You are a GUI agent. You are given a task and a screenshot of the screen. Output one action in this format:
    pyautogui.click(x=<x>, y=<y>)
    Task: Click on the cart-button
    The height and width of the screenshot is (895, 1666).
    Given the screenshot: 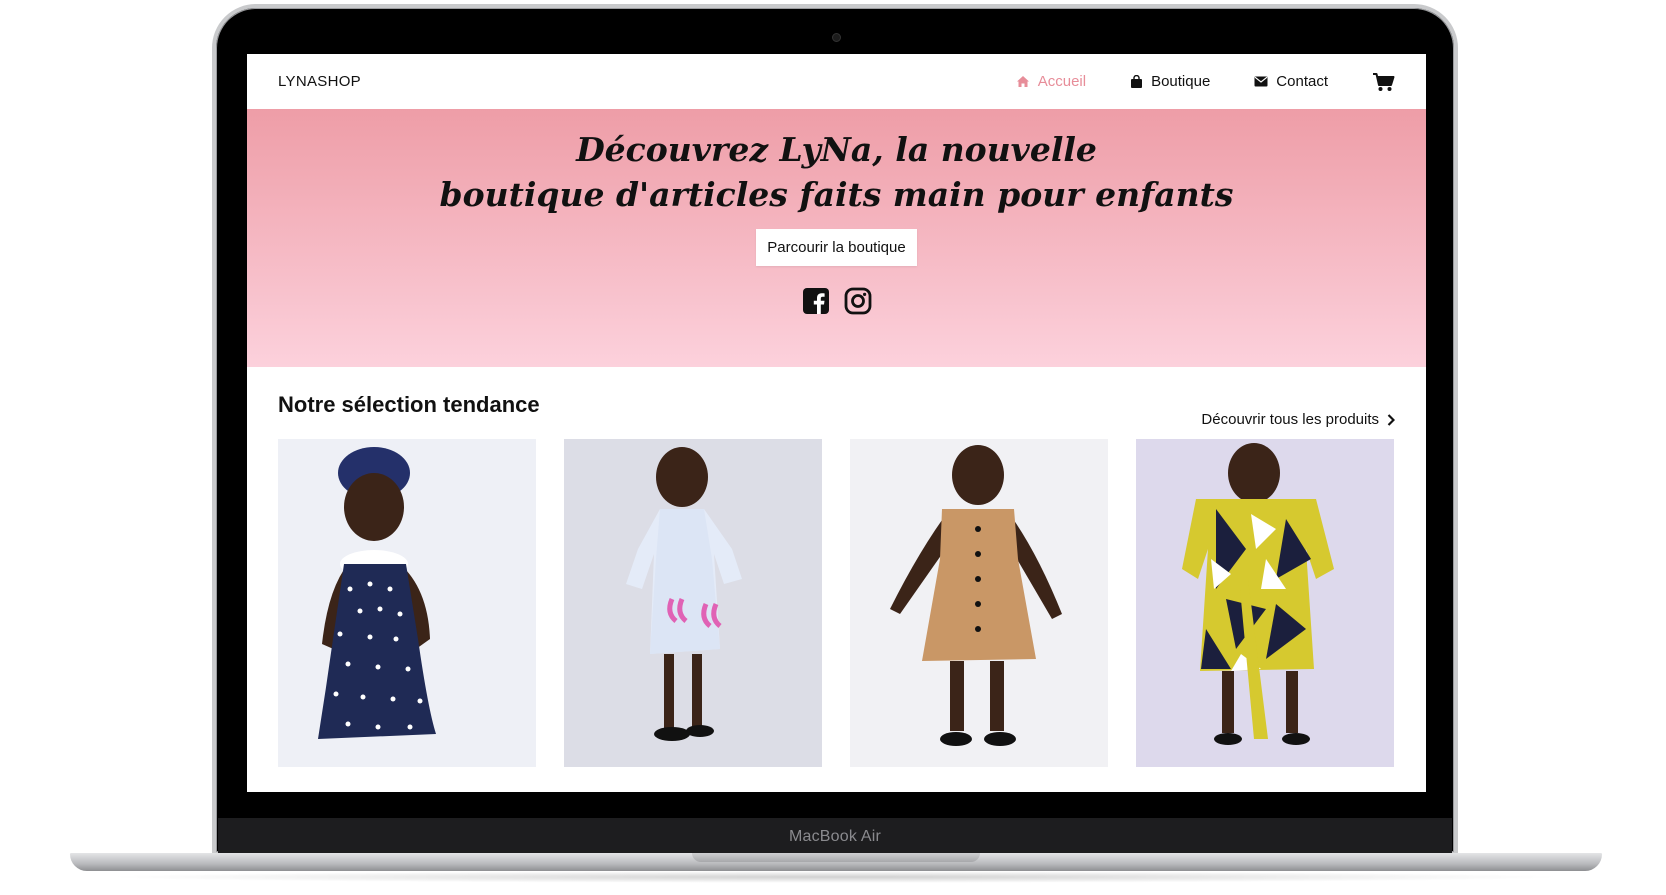 What is the action you would take?
    pyautogui.click(x=1383, y=82)
    